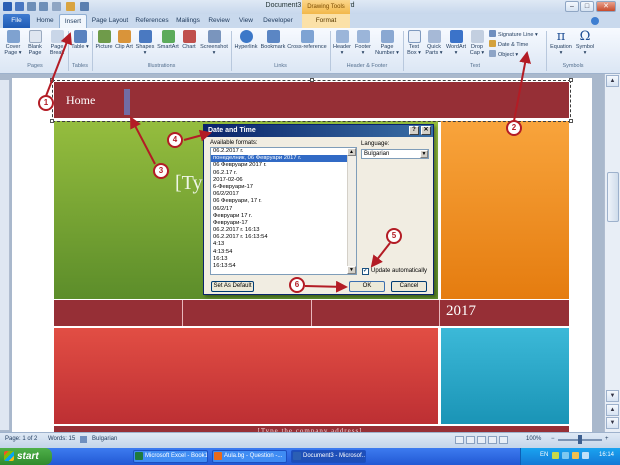 This screenshot has height=465, width=620. I want to click on input-language-indicator: EN, so click(544, 455).